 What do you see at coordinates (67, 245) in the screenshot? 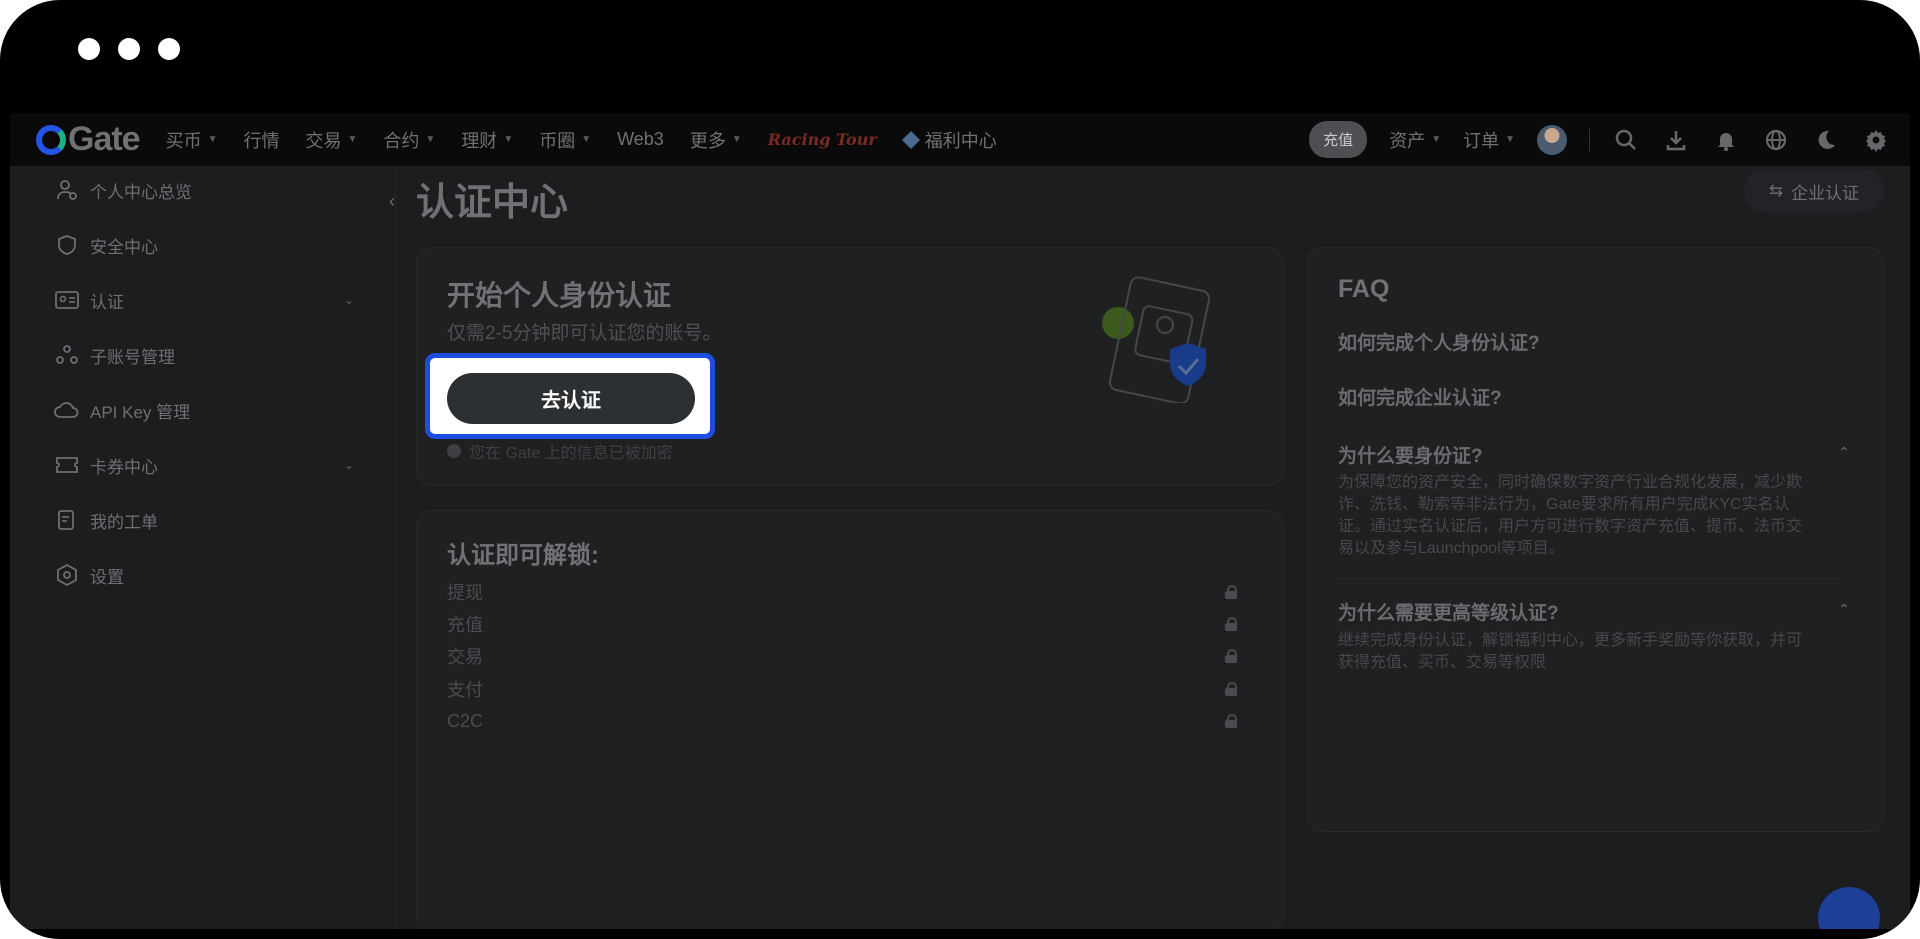
I see `shield-icon` at bounding box center [67, 245].